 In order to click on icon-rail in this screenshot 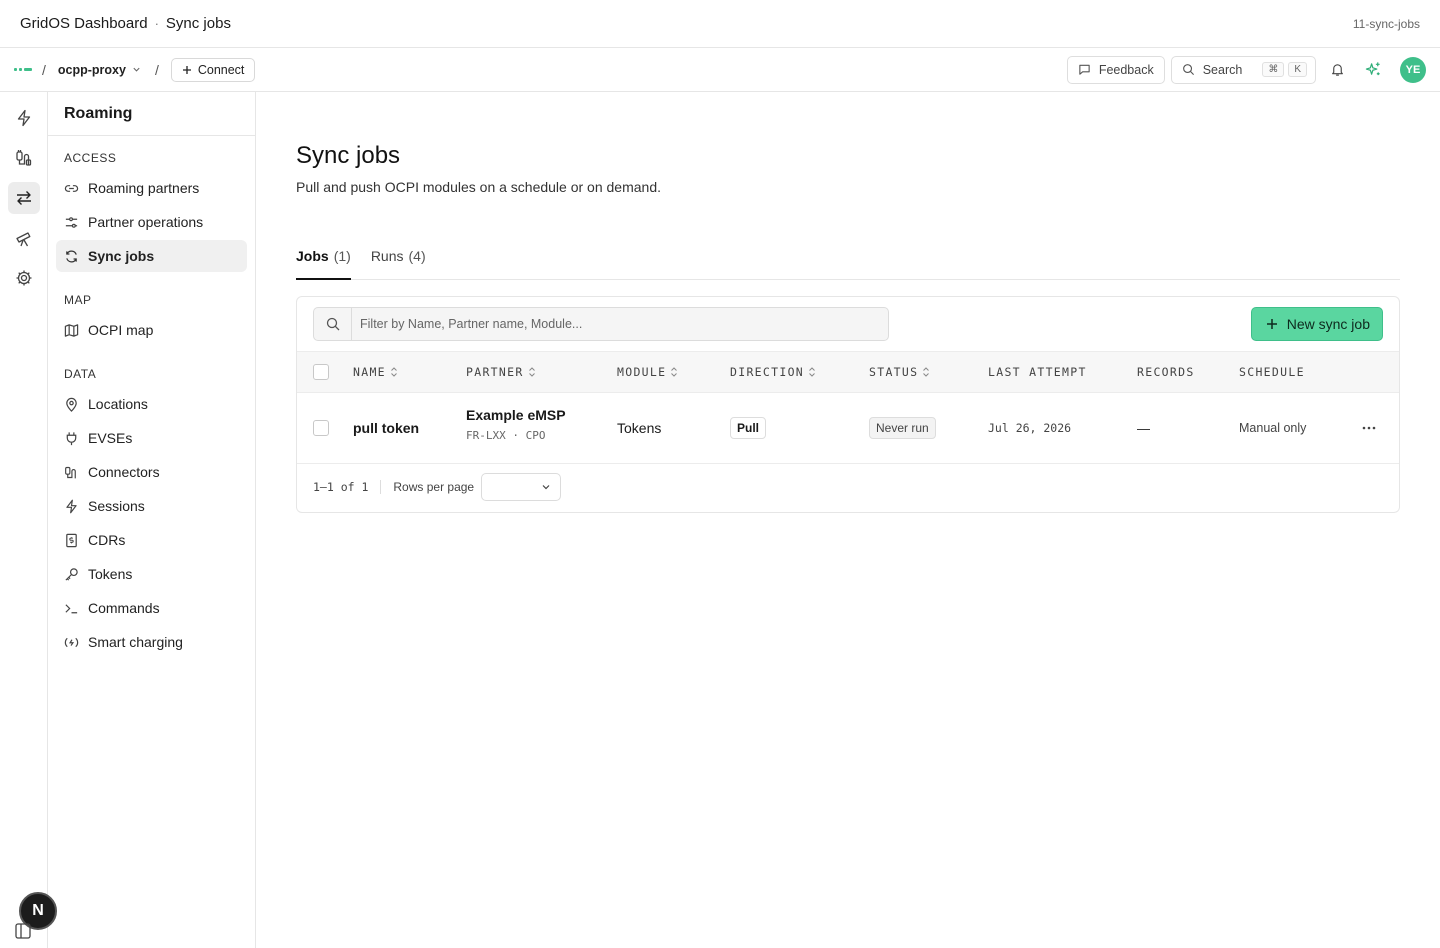, I will do `click(24, 520)`.